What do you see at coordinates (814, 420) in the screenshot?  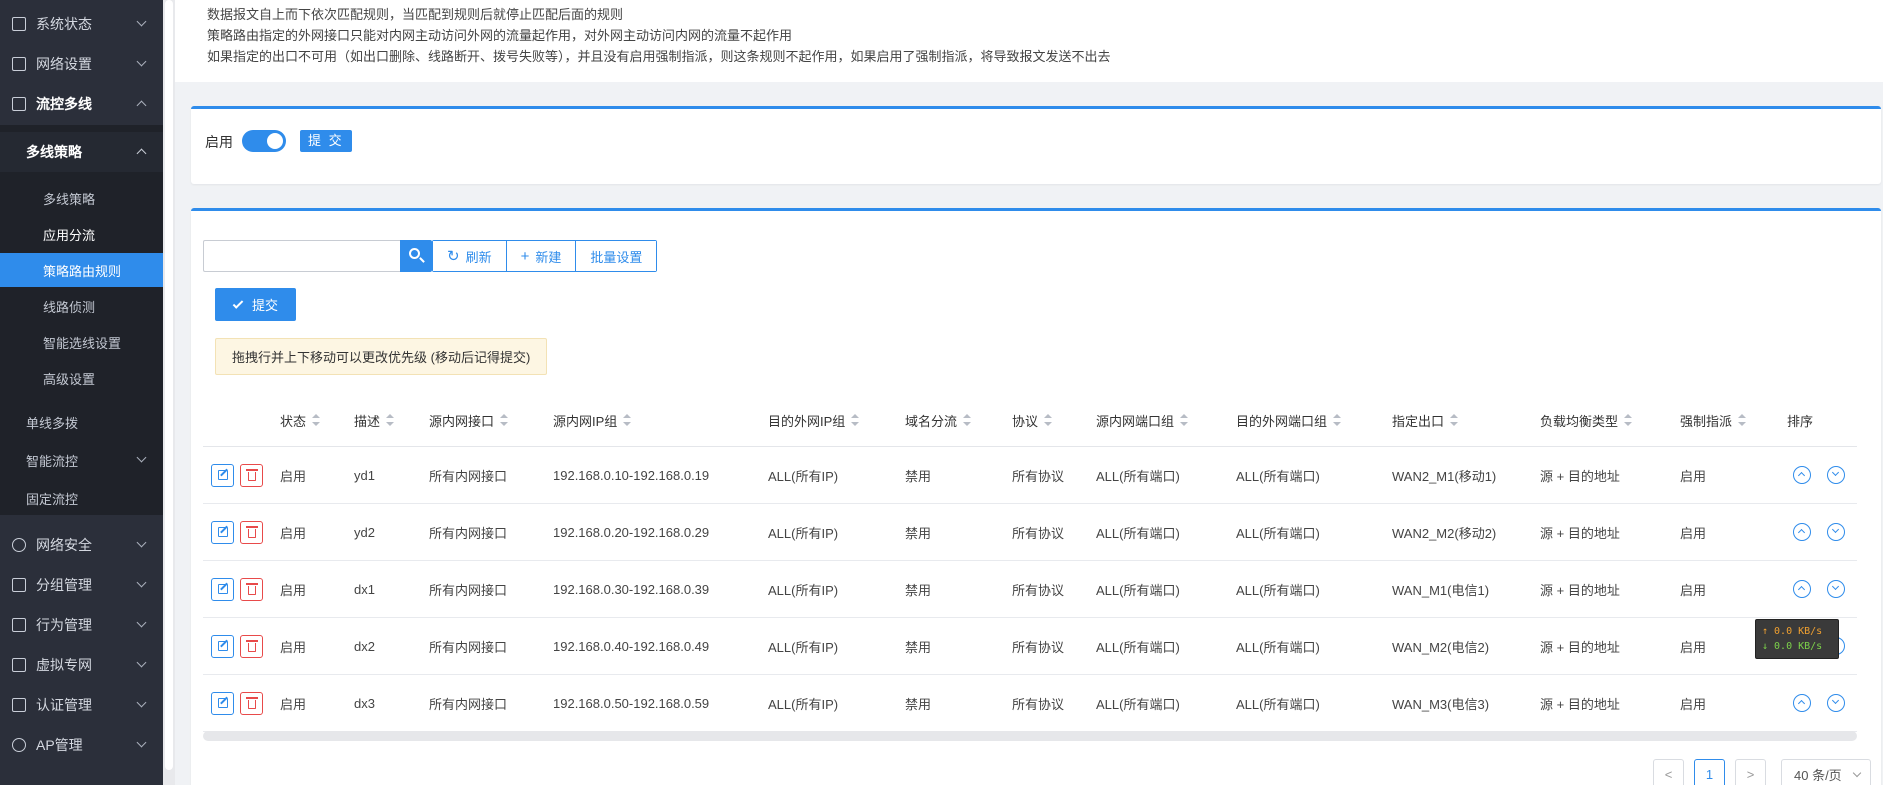 I see `col-dst-ip: 目的外网IP组` at bounding box center [814, 420].